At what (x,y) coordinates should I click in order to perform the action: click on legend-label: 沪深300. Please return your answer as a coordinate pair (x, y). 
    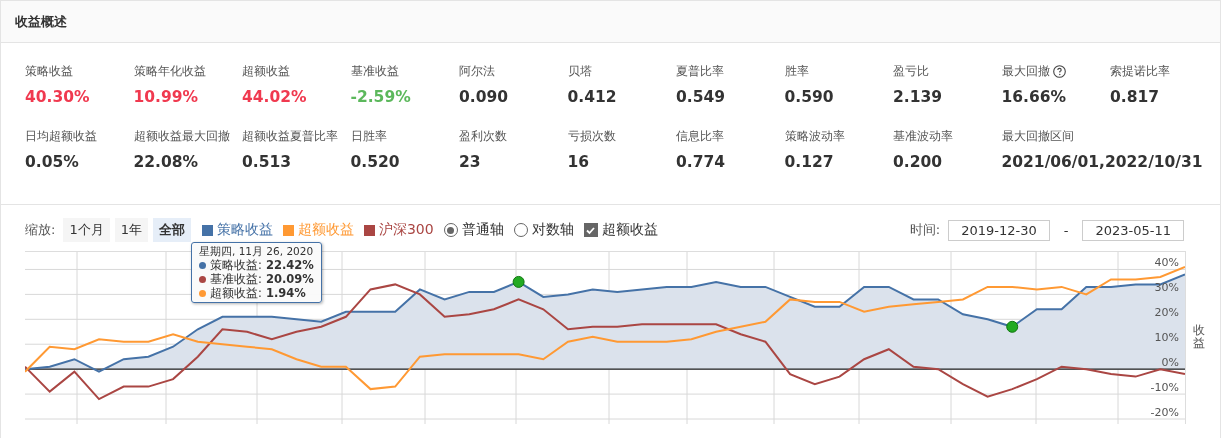
    Looking at the image, I should click on (406, 230).